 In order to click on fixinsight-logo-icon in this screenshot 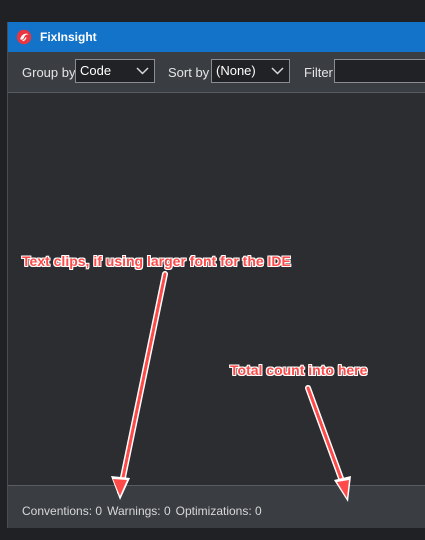, I will do `click(24, 37)`.